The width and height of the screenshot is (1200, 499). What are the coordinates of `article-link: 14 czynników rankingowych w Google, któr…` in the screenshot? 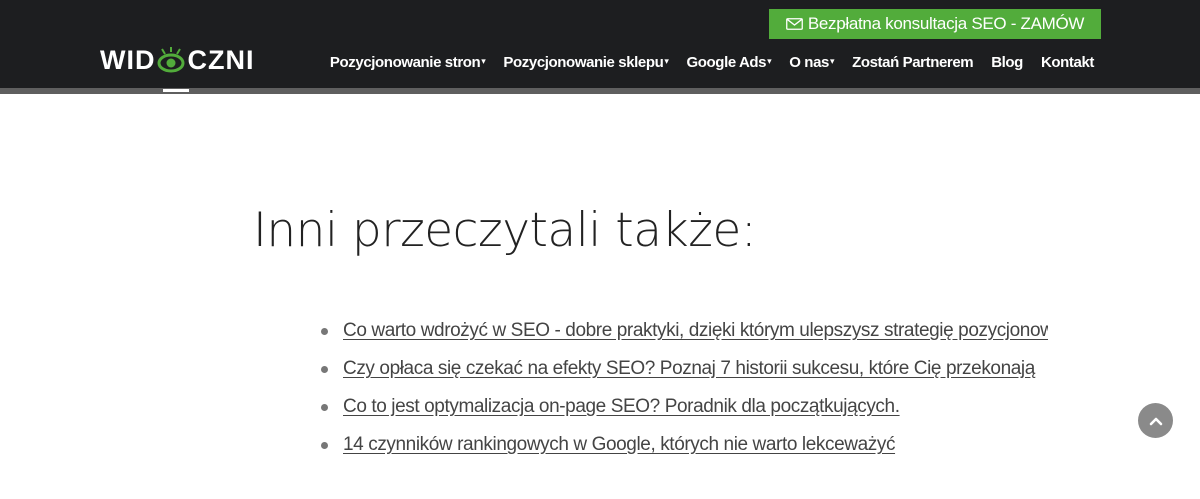 It's located at (619, 445).